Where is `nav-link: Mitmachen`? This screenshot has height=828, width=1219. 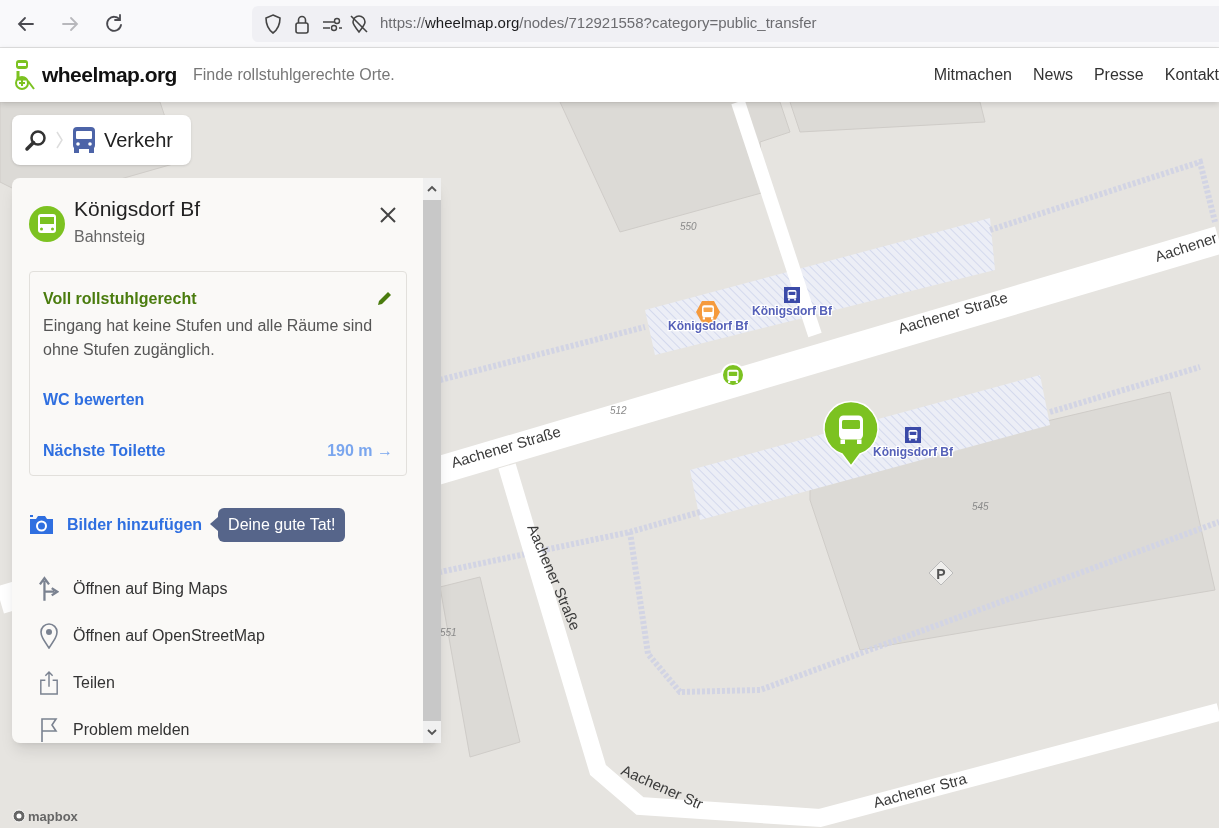 nav-link: Mitmachen is located at coordinates (972, 75).